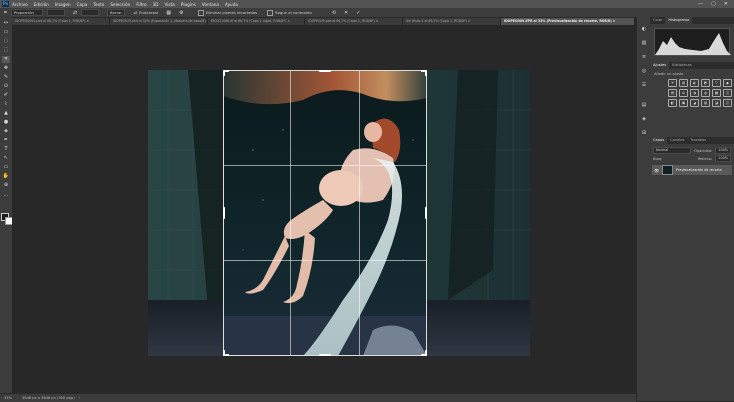  What do you see at coordinates (727, 103) in the screenshot?
I see `gradient-fill-icon: ◰` at bounding box center [727, 103].